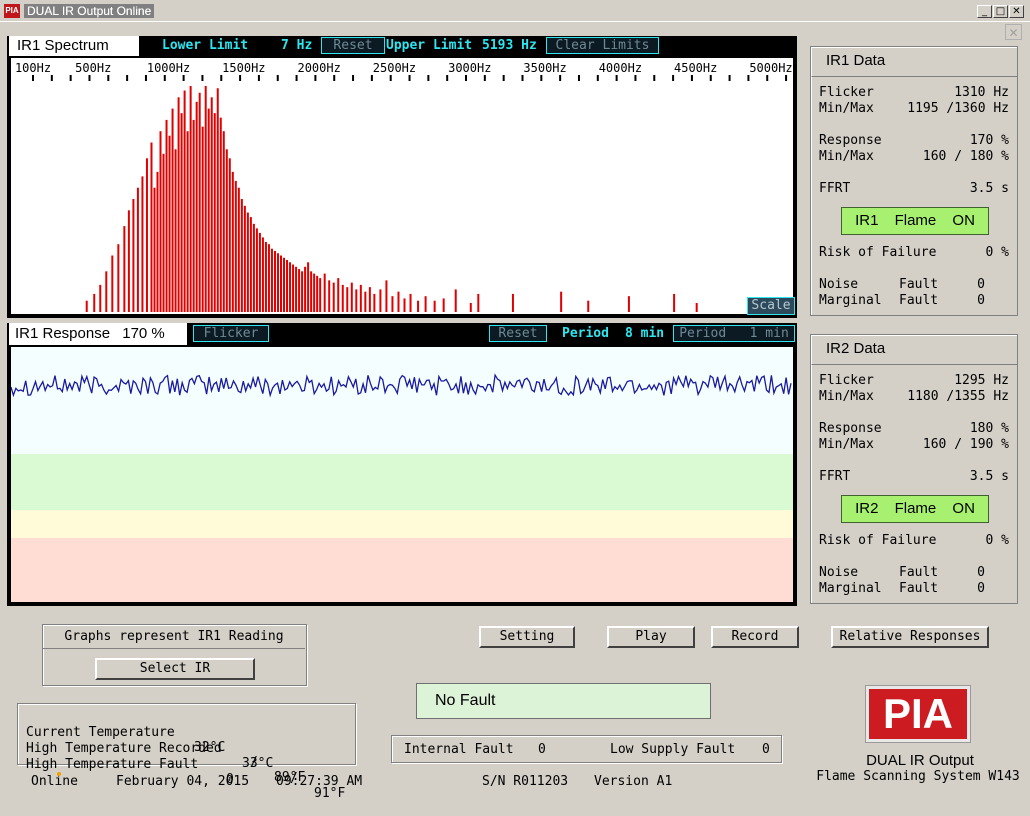  What do you see at coordinates (175, 669) in the screenshot?
I see `select-ir-button: Select IR` at bounding box center [175, 669].